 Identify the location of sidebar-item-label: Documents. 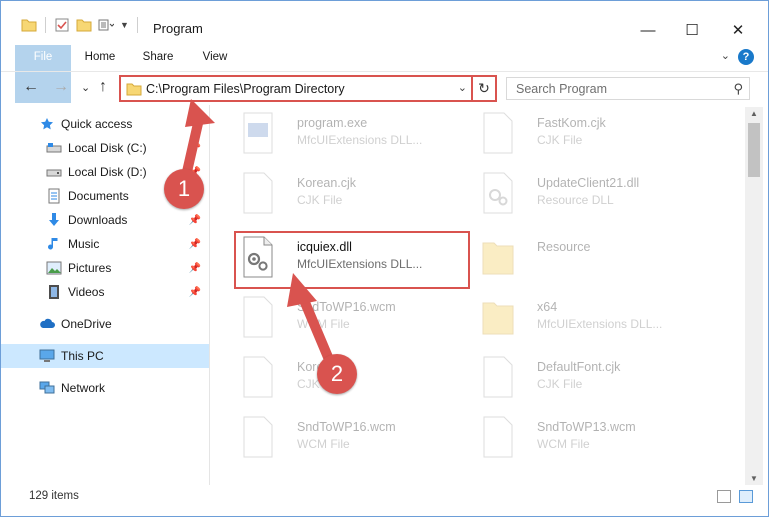
(98, 196).